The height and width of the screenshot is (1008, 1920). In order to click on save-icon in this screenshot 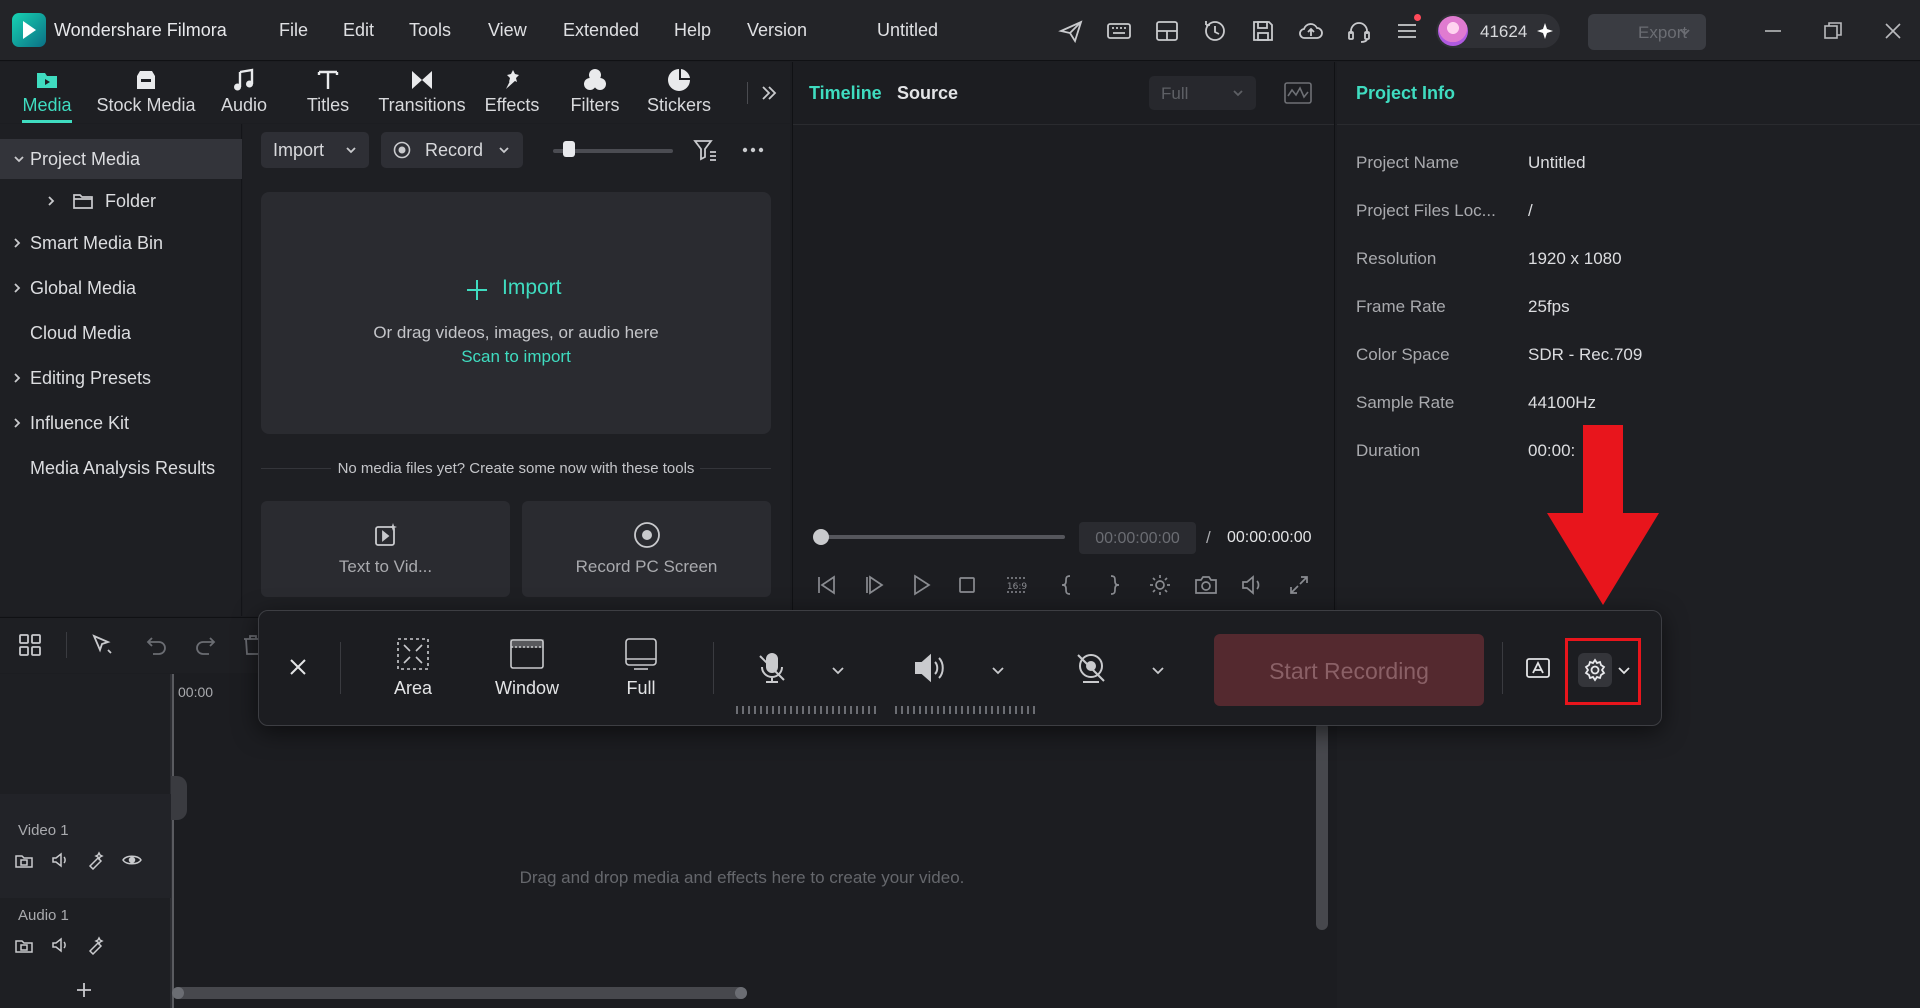, I will do `click(1263, 31)`.